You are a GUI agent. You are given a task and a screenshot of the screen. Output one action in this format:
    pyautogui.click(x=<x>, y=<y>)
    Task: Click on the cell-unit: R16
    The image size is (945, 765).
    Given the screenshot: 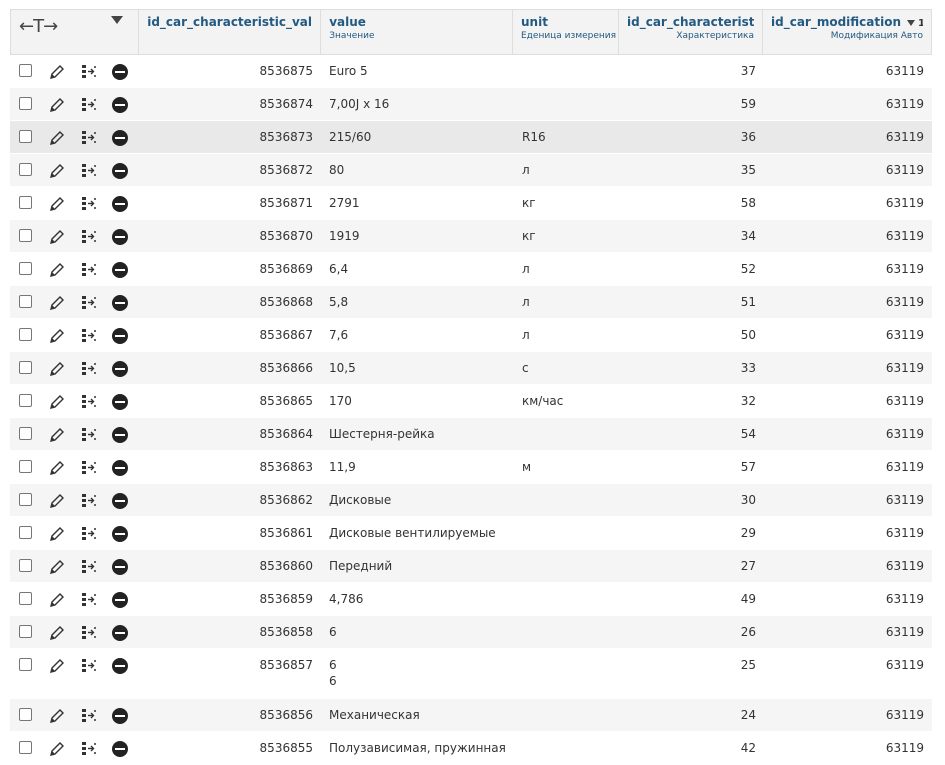 What is the action you would take?
    pyautogui.click(x=567, y=137)
    